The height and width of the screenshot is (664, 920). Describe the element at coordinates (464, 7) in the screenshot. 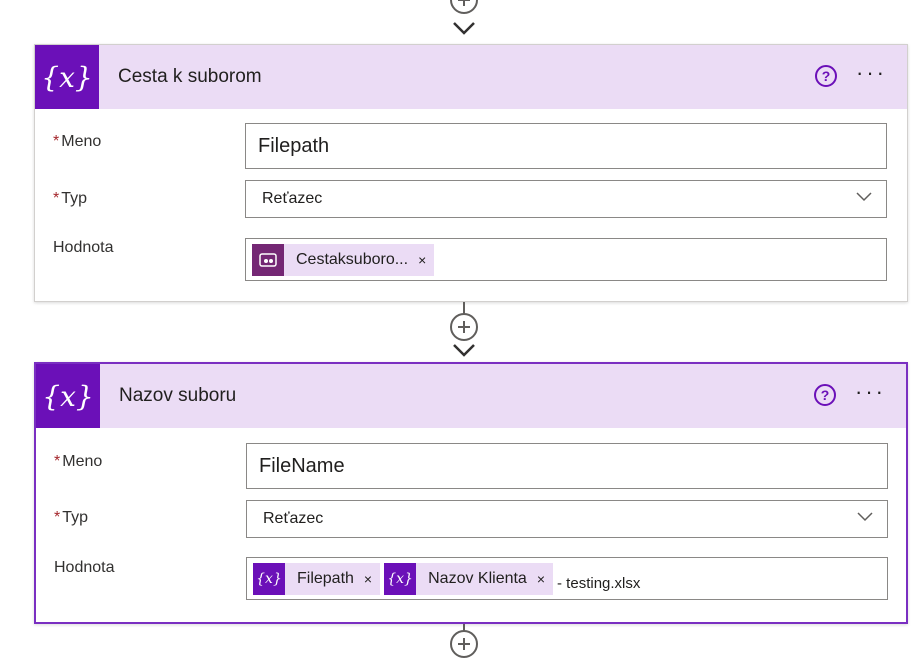

I see `add-step-button-top` at that location.